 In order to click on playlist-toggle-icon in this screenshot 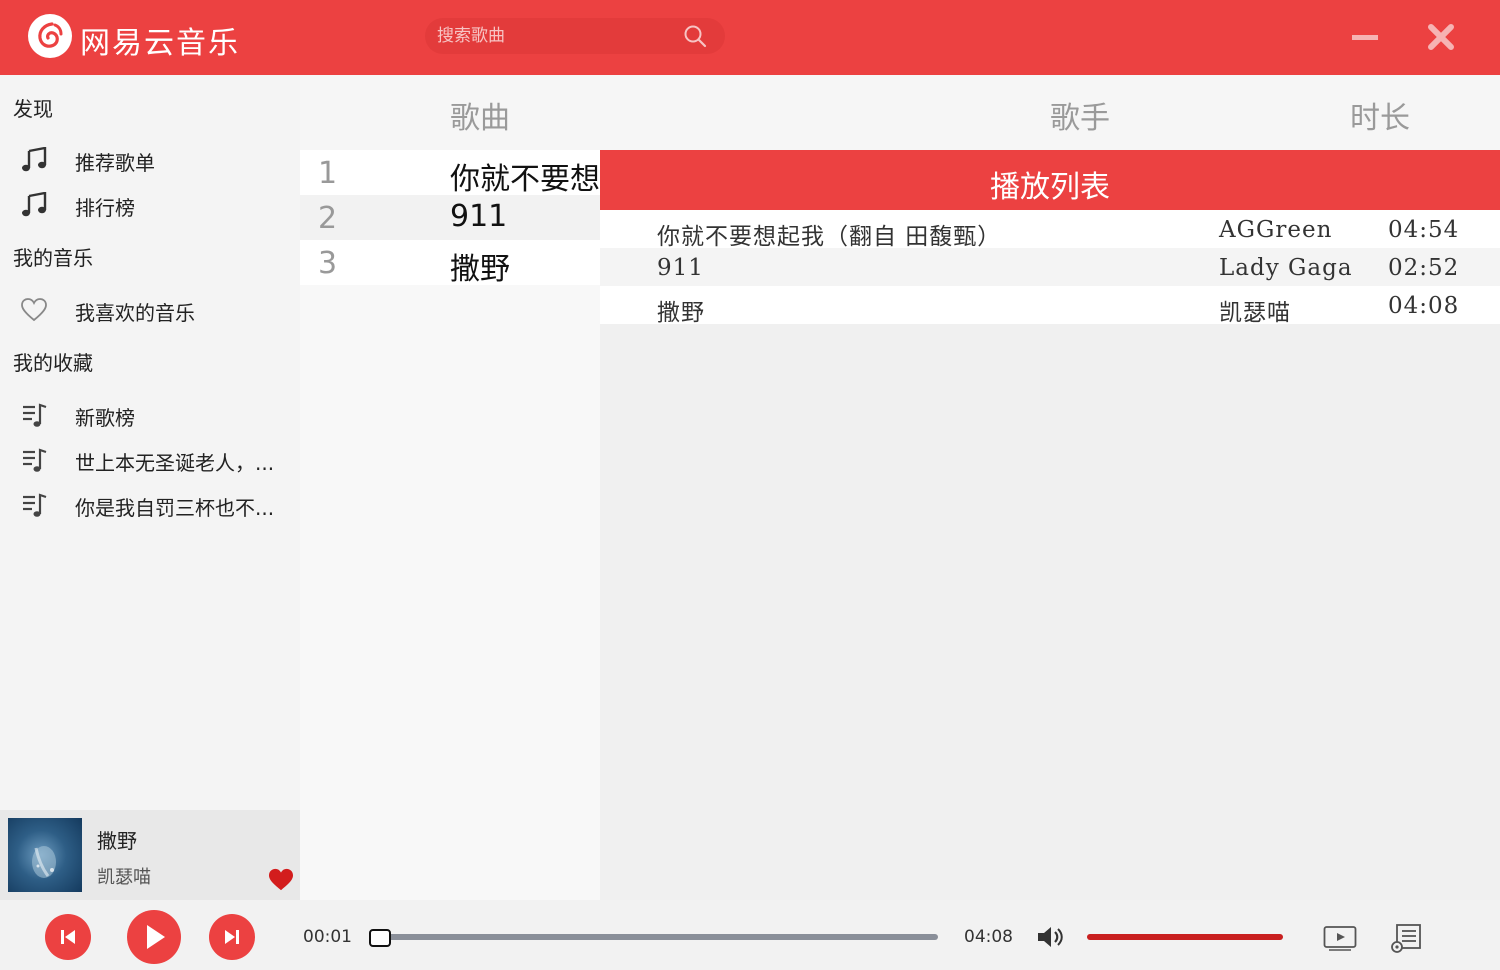, I will do `click(1406, 938)`.